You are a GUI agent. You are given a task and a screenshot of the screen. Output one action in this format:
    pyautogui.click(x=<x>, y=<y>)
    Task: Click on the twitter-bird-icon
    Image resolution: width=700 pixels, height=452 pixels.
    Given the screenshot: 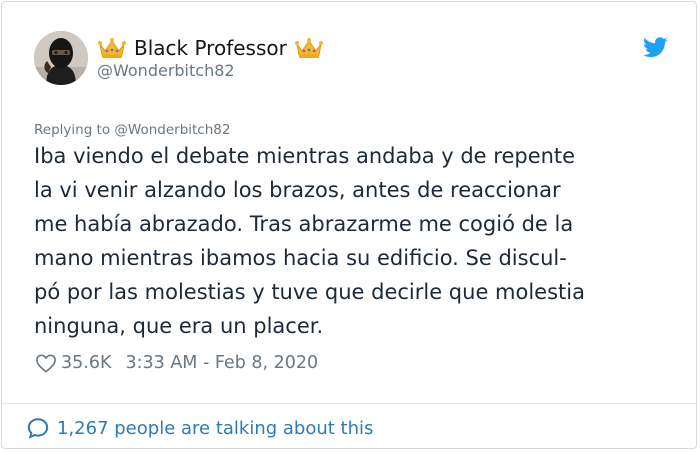 What is the action you would take?
    pyautogui.click(x=655, y=47)
    